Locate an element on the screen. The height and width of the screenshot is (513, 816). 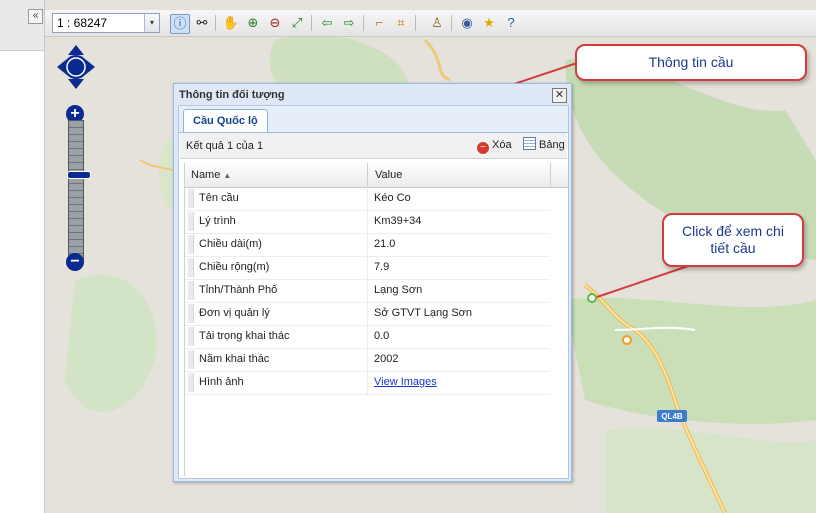
callout-click-line-2: tiết cầu is located at coordinates (733, 248).